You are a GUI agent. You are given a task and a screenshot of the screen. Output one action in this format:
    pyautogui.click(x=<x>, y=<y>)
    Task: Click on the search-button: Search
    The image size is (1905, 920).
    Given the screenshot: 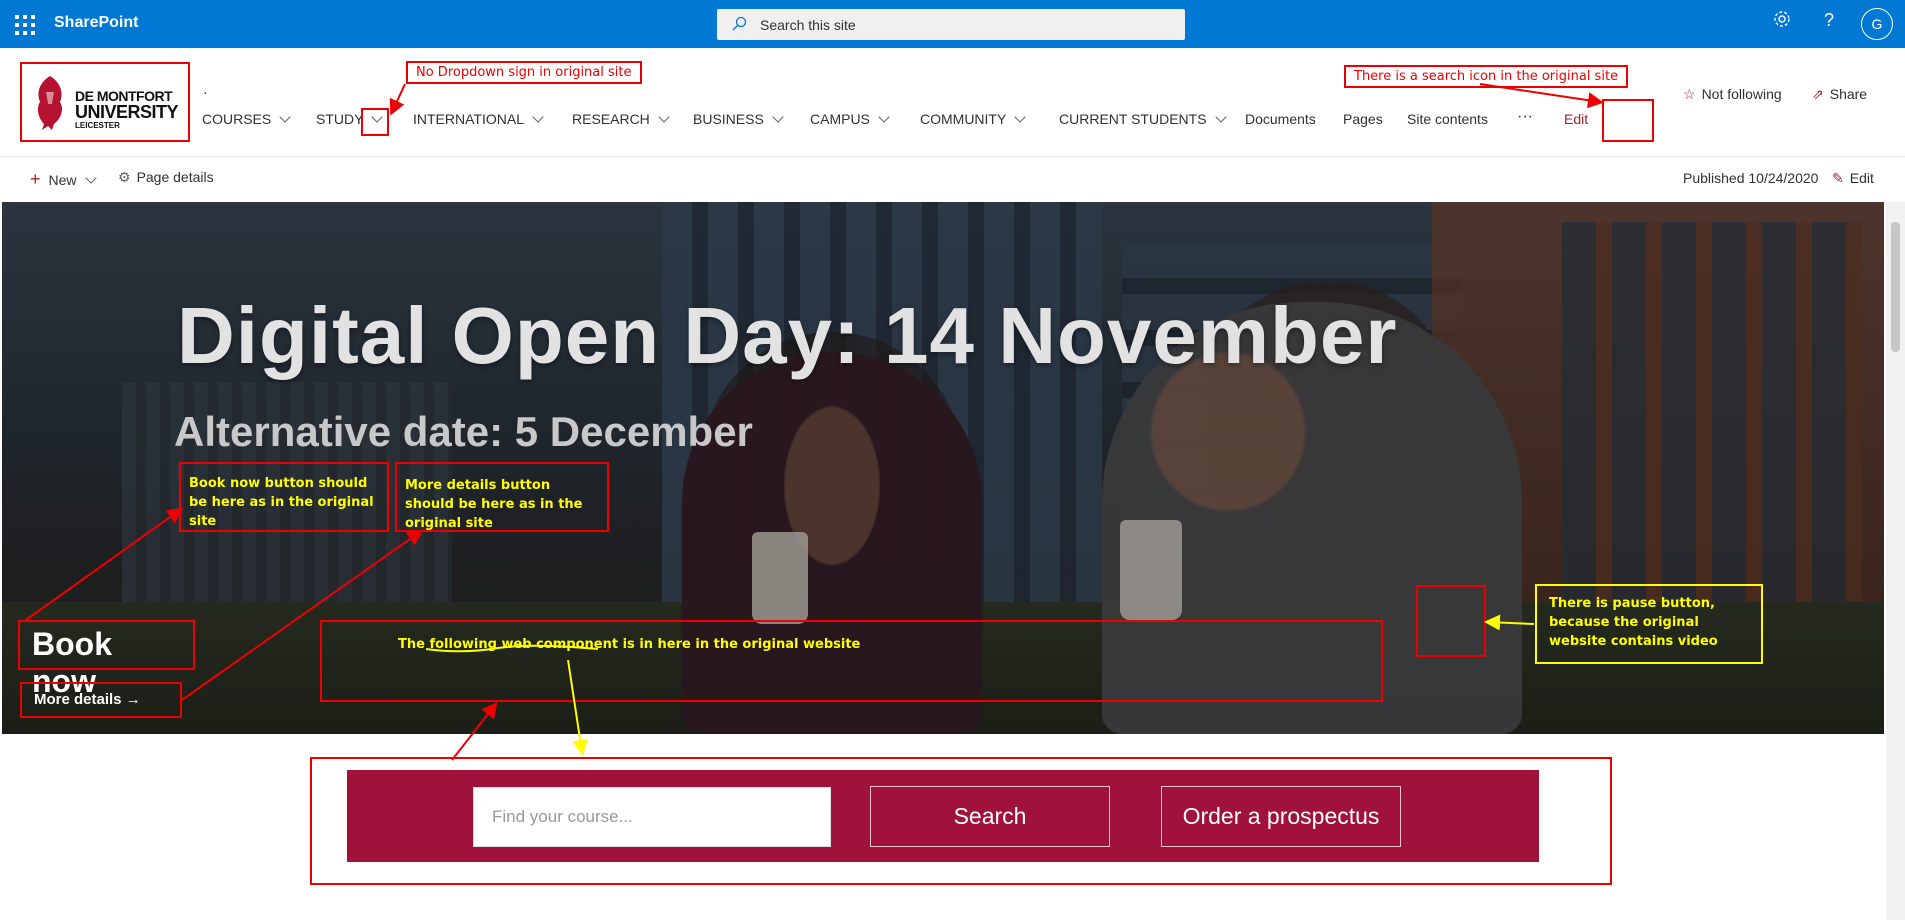 What is the action you would take?
    pyautogui.click(x=990, y=816)
    